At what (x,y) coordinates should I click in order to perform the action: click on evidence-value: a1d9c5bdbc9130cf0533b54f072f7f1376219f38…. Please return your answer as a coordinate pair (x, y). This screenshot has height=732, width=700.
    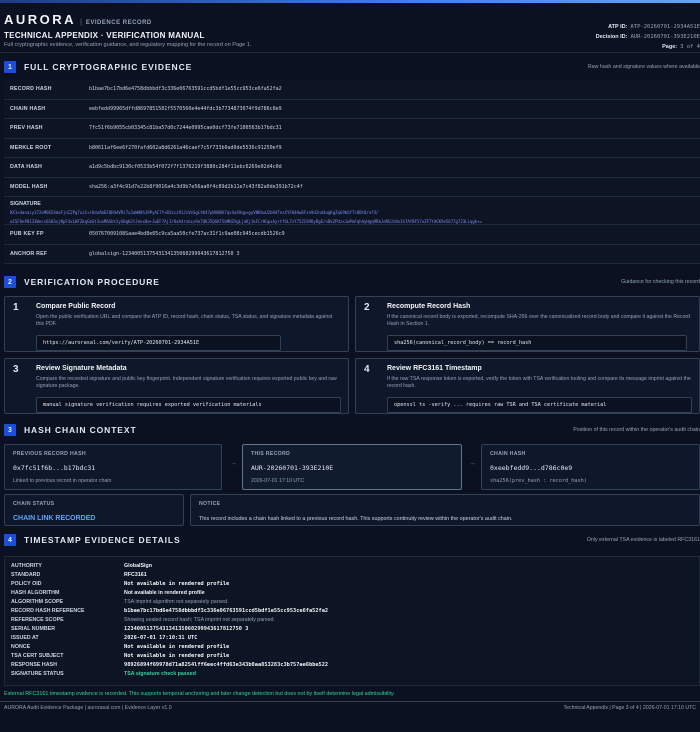
    Looking at the image, I should click on (185, 167).